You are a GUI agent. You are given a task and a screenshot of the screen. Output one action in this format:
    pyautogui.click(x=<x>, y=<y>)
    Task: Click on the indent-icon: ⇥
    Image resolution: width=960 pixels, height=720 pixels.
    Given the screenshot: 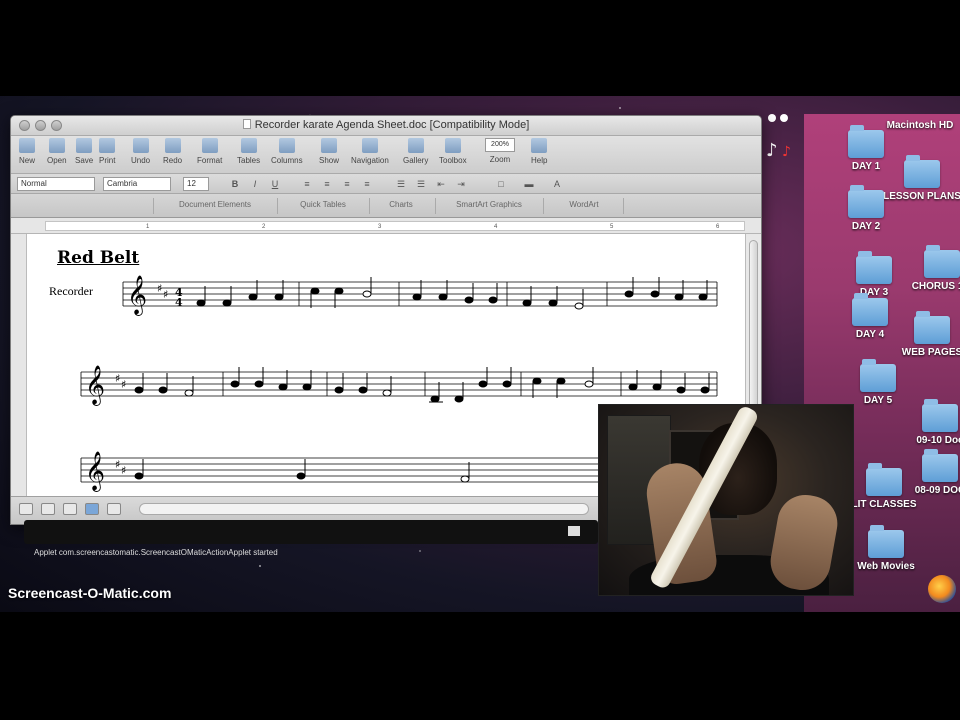 What is the action you would take?
    pyautogui.click(x=461, y=184)
    